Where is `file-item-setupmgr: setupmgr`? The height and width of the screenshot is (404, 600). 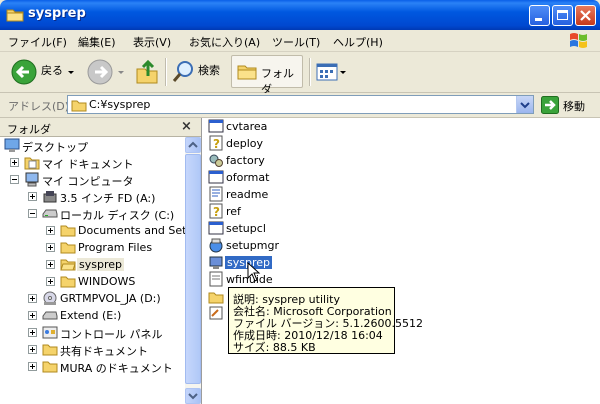
file-item-setupmgr: setupmgr is located at coordinates (248, 245).